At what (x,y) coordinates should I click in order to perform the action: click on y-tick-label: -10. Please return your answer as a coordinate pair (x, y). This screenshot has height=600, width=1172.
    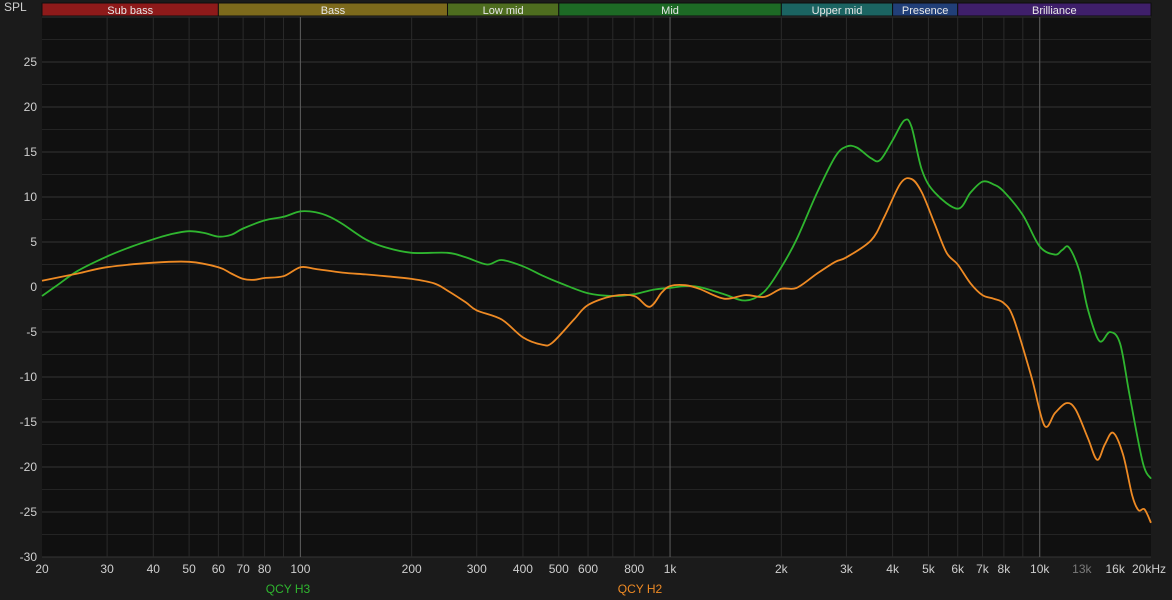
    Looking at the image, I should click on (29, 377).